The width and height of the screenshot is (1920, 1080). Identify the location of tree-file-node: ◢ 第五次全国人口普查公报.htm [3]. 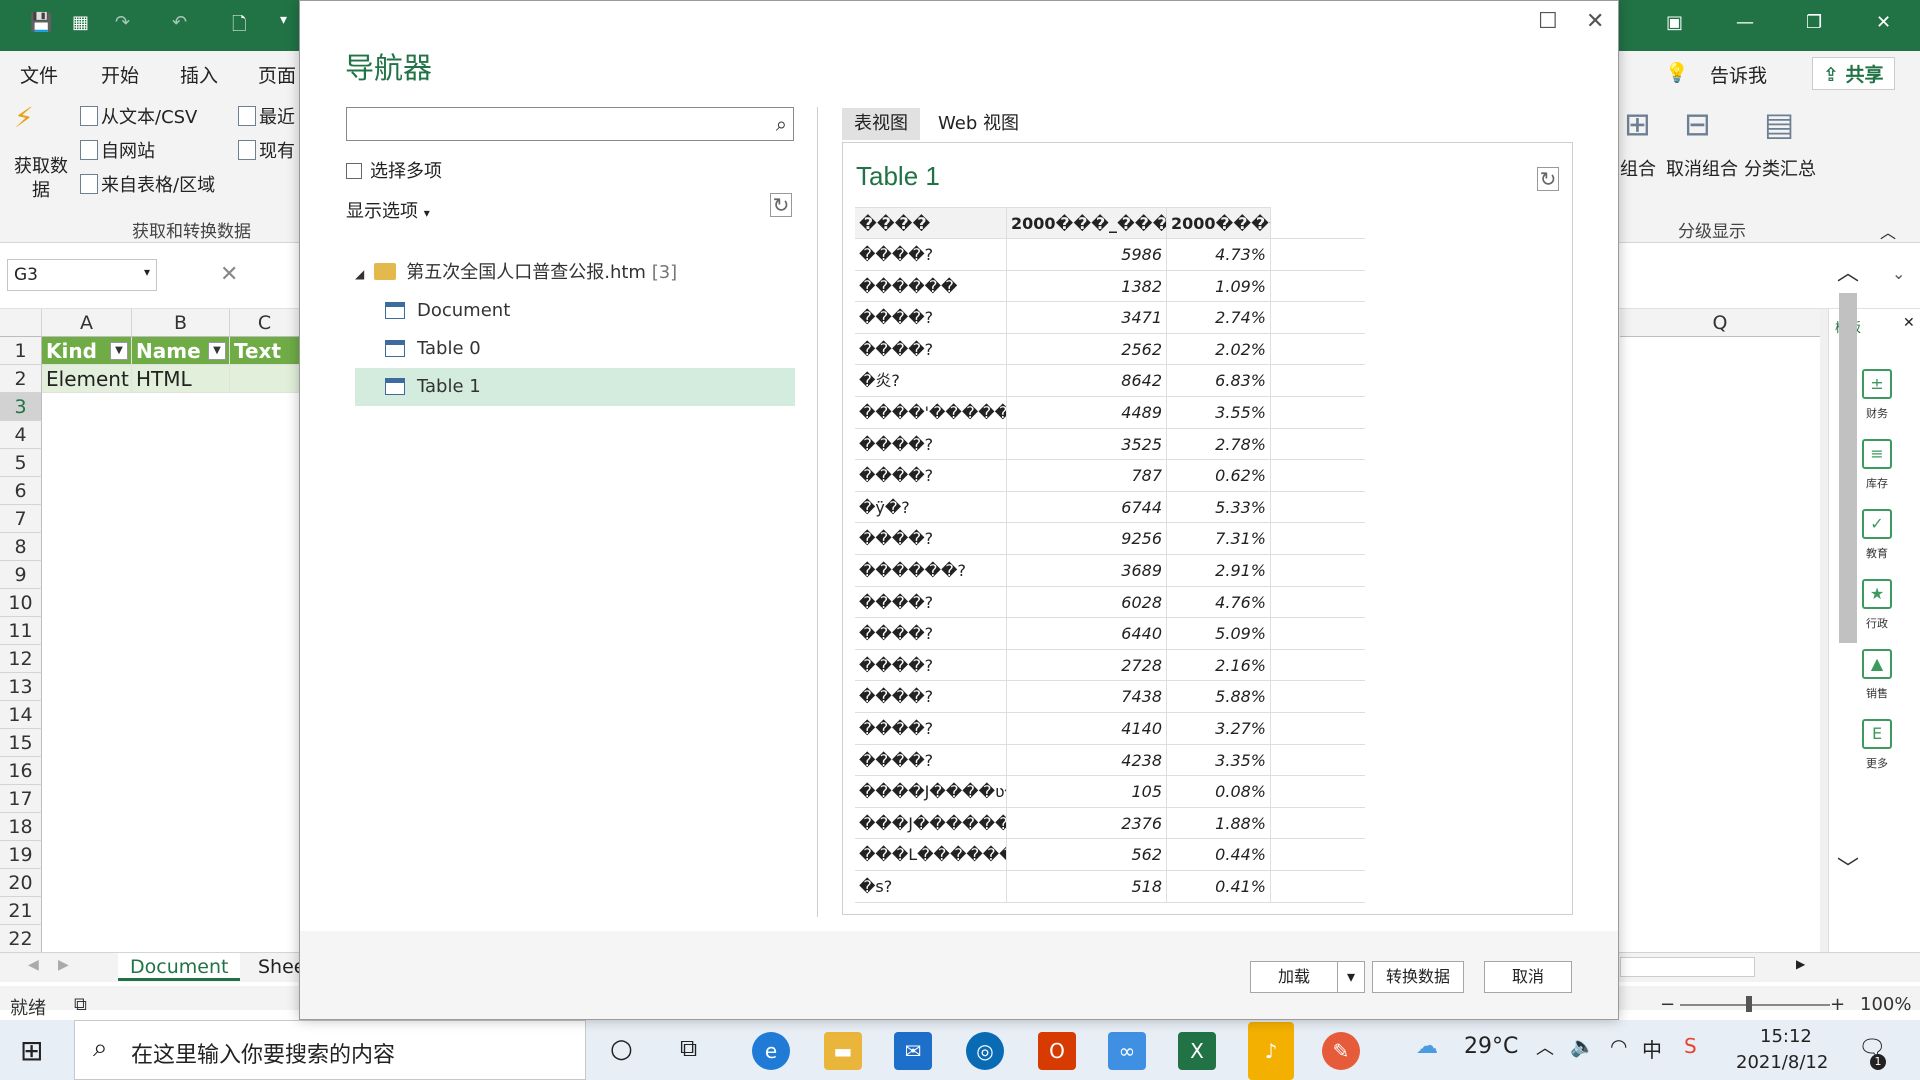
(575, 273).